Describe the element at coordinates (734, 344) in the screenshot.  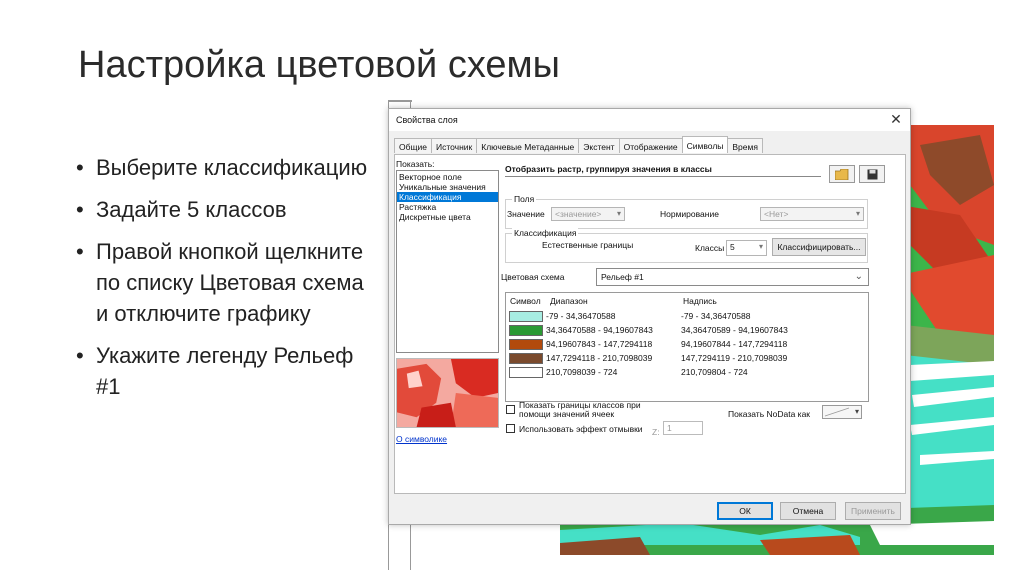
I see `class-label: 94,19607844 - 147,7294118` at that location.